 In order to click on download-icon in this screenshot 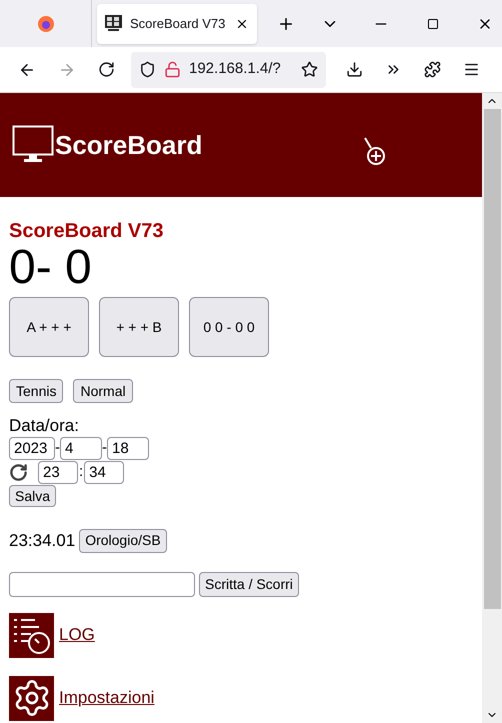, I will do `click(354, 69)`.